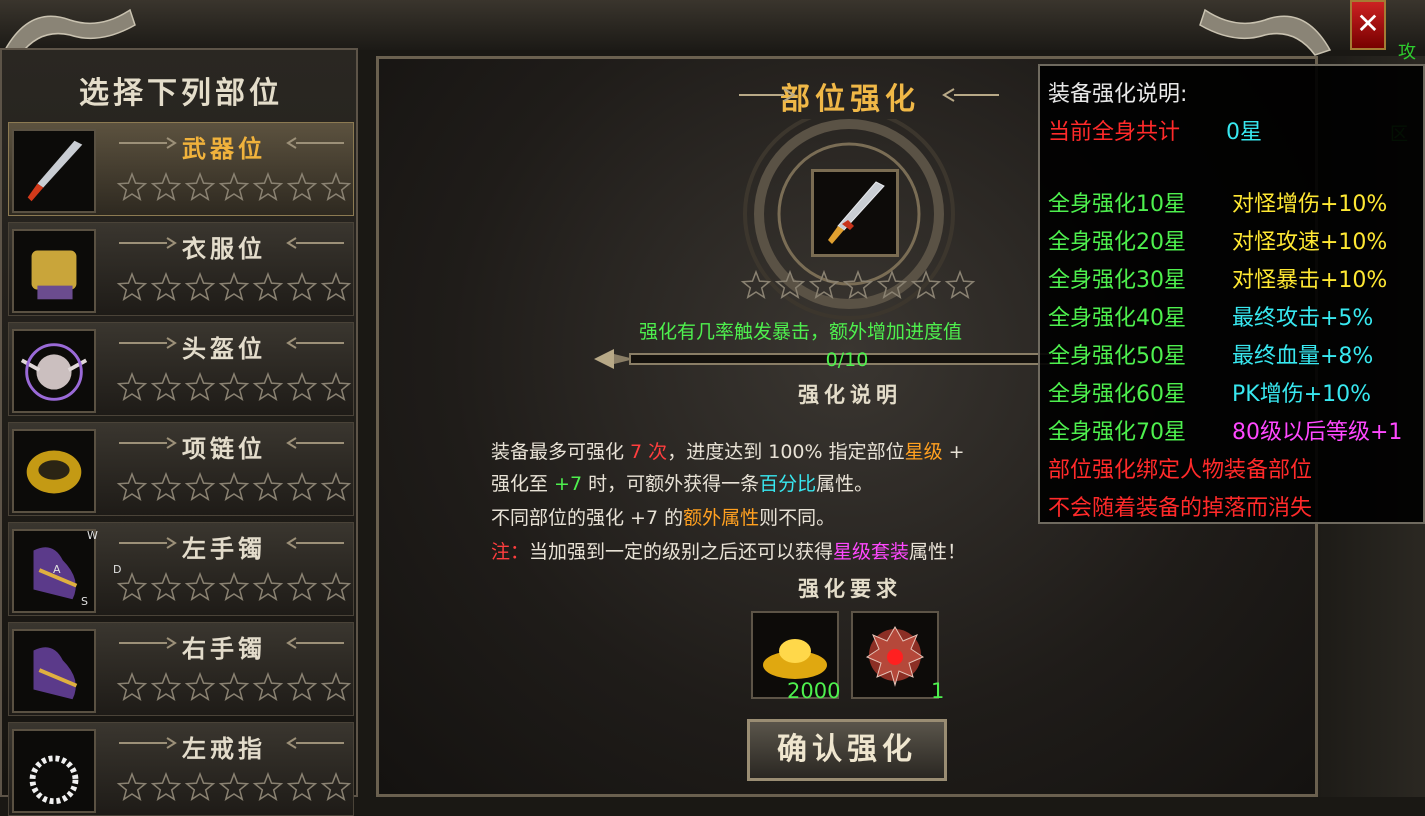 The width and height of the screenshot is (1425, 816). I want to click on close-button: ✕, so click(1368, 25).